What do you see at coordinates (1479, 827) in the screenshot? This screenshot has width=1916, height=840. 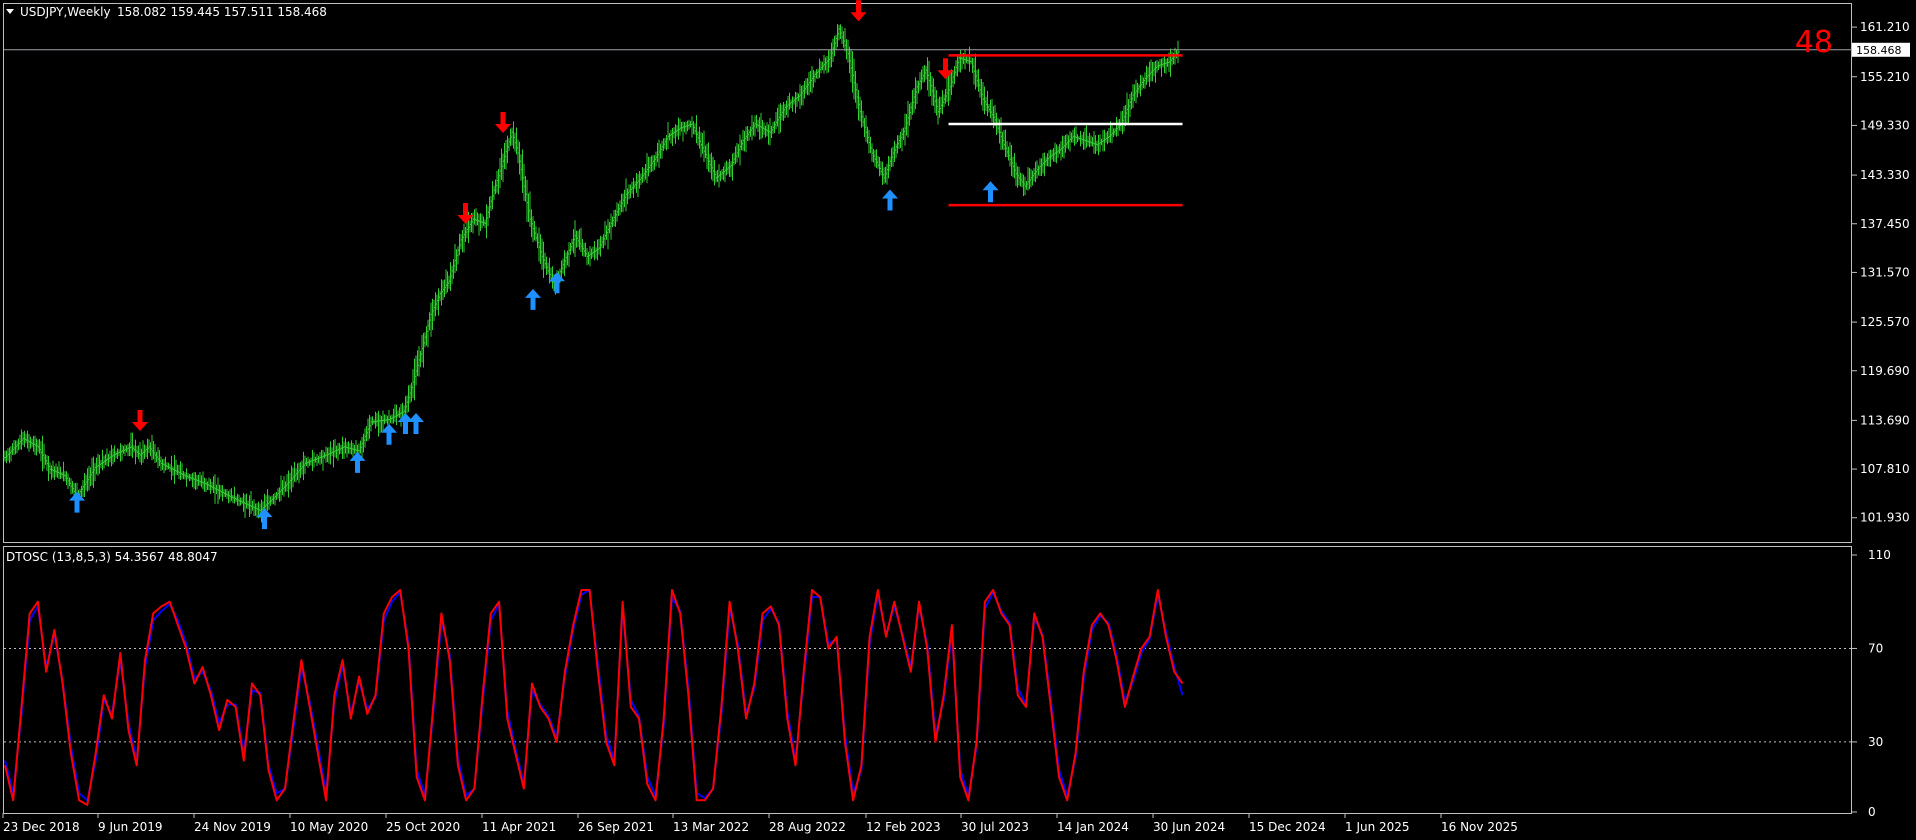 I see `date-label: 16 Nov 2025` at bounding box center [1479, 827].